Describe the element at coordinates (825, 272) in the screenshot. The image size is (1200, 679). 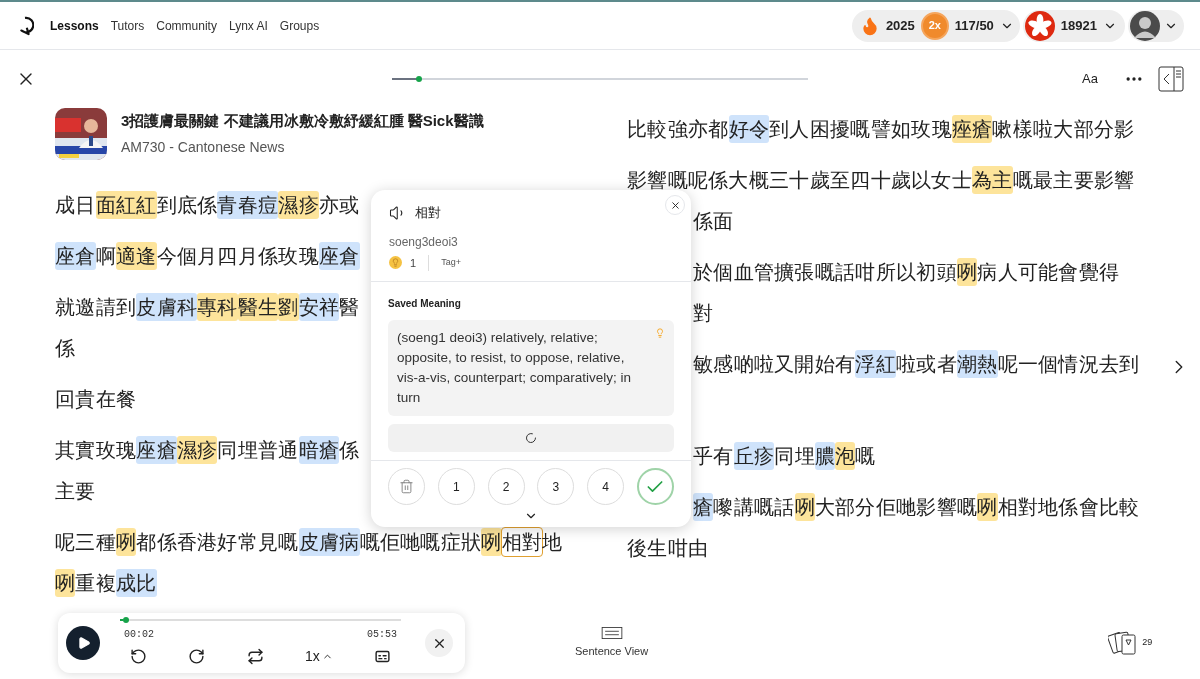
I see `transcript-text: 於個血管擴張嘅話咁所以初頭` at that location.